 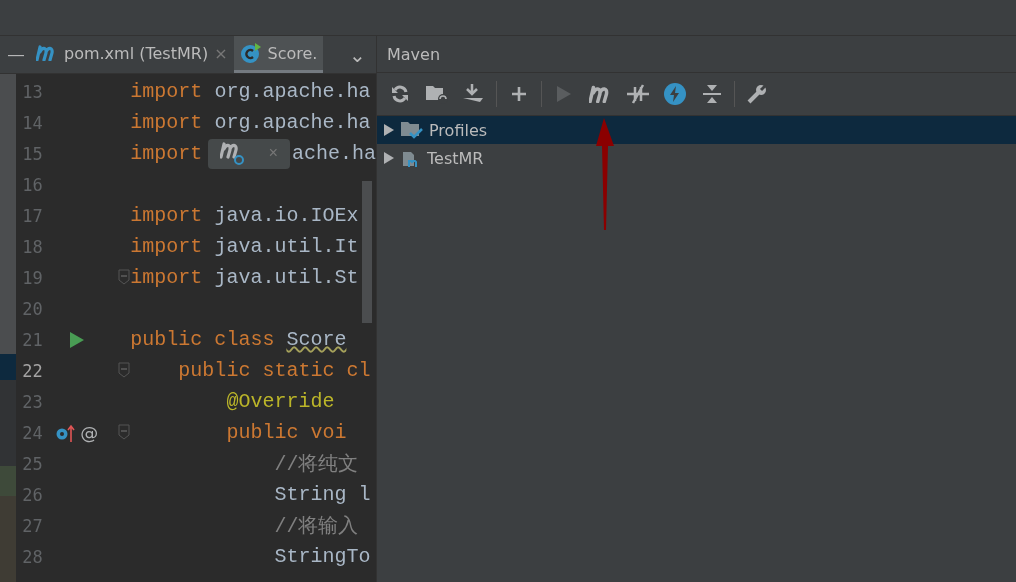 I want to click on line-number: 25, so click(x=32, y=463).